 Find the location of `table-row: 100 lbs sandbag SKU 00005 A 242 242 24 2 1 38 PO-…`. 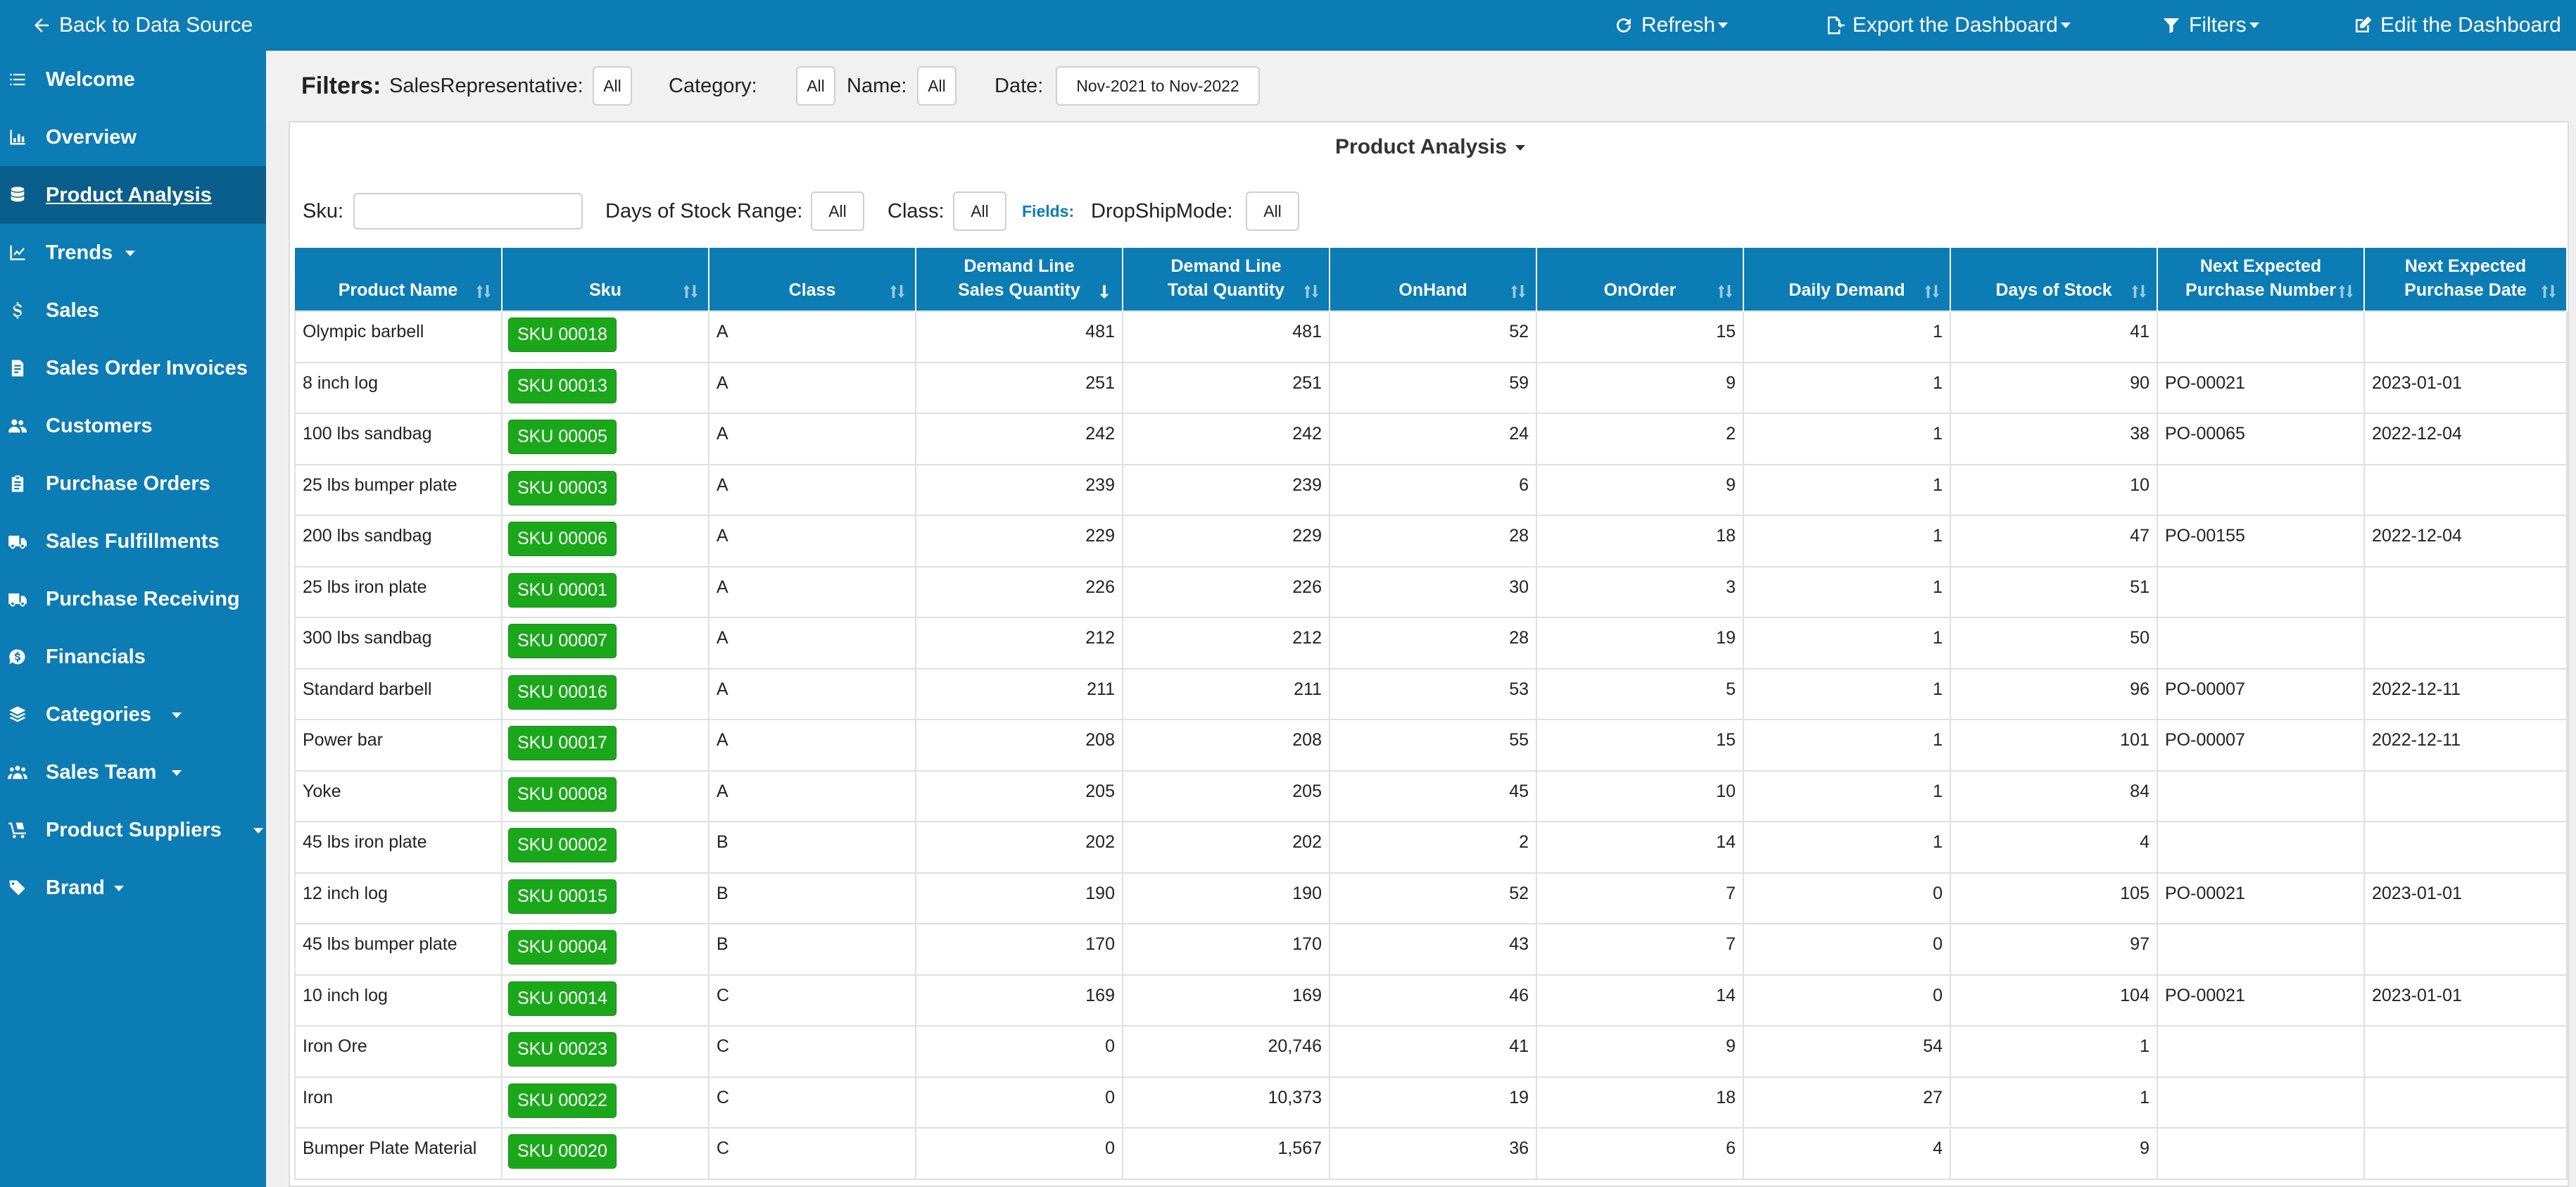

table-row: 100 lbs sandbag SKU 00005 A 242 242 24 2 1 38 PO-… is located at coordinates (1431, 439).